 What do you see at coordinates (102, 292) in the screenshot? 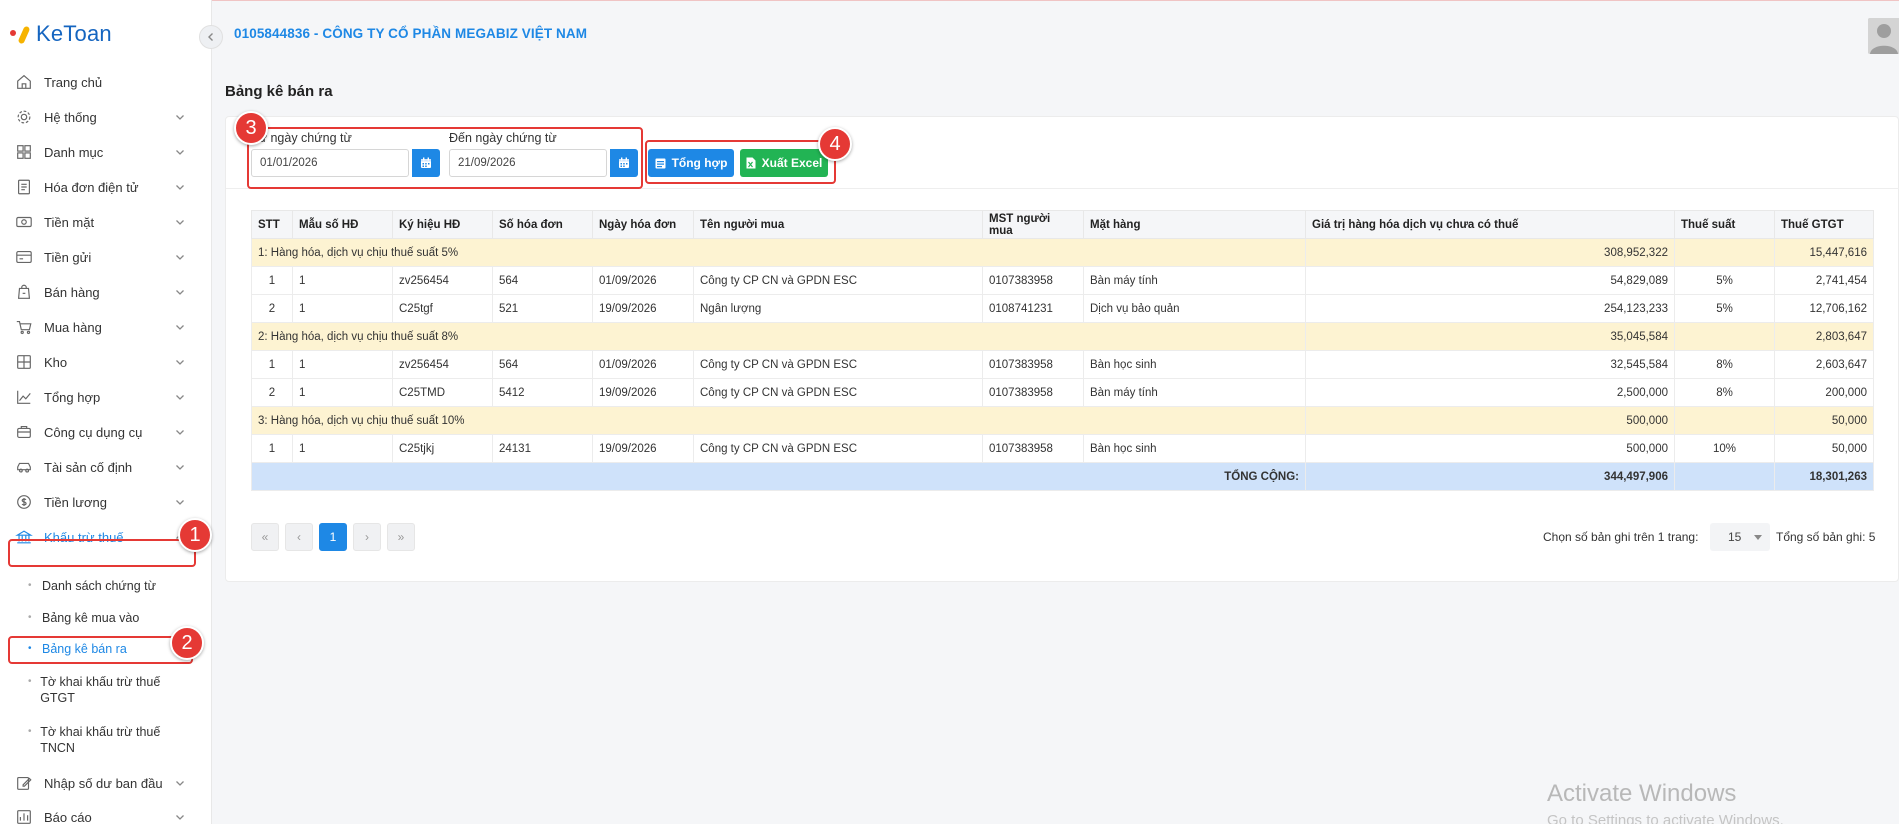
I see `sidebar-item-6: Bán hàng` at bounding box center [102, 292].